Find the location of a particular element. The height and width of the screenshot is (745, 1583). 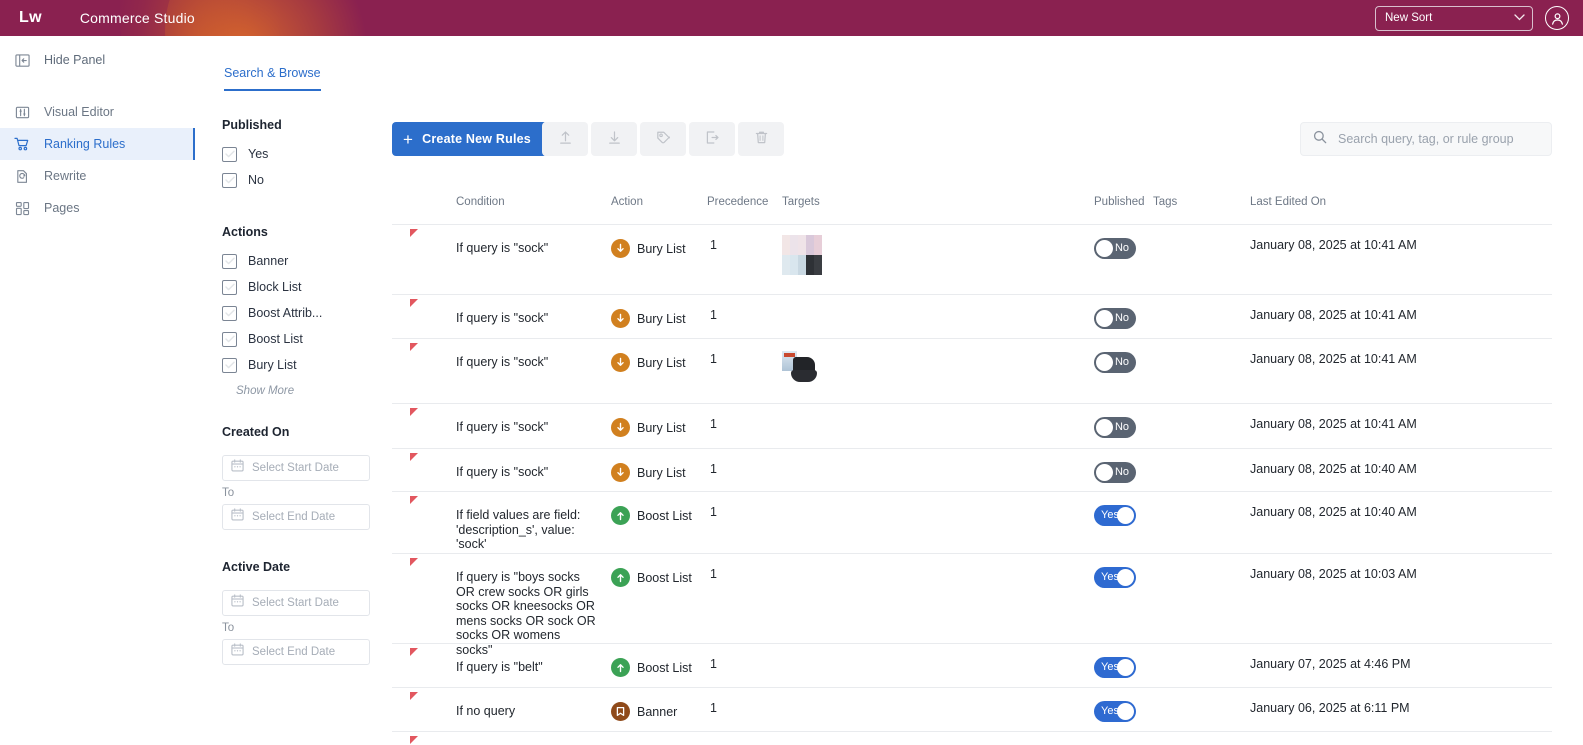

hide-panel-label: Hide Panel is located at coordinates (75, 60).